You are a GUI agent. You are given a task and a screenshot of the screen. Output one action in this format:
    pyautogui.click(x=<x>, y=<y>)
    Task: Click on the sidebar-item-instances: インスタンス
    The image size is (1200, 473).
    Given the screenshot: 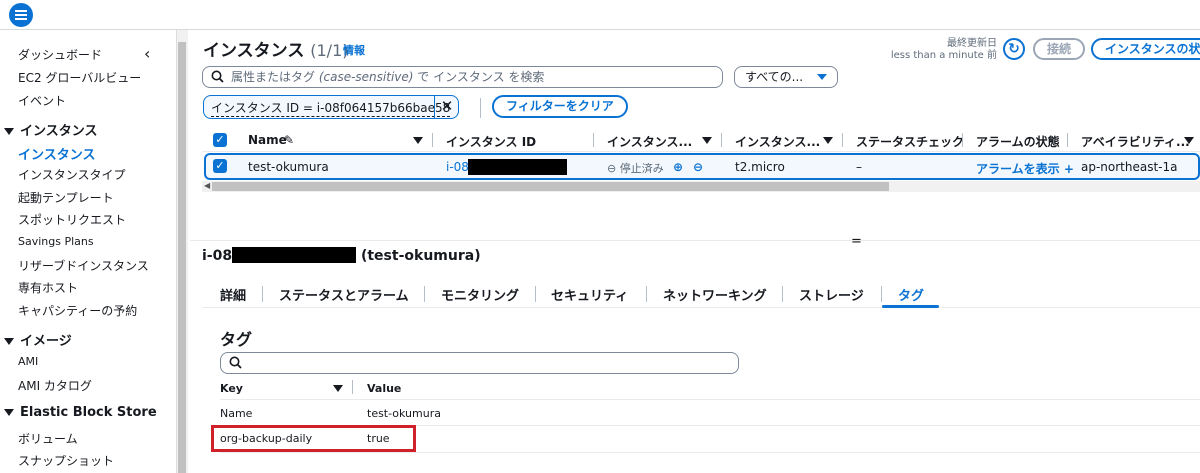 What is the action you would take?
    pyautogui.click(x=56, y=153)
    